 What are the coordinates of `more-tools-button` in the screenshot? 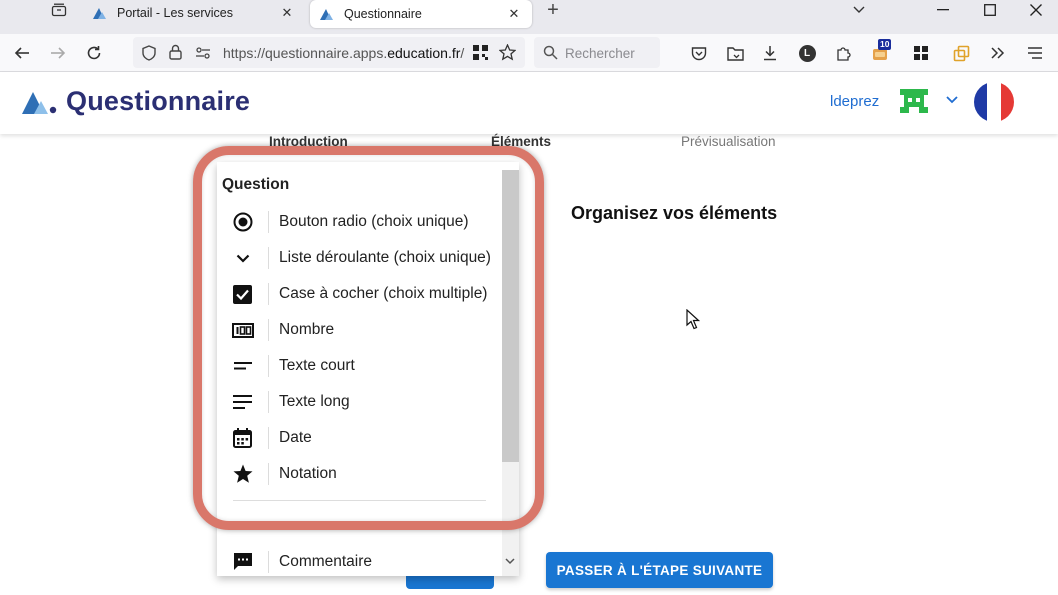 It's located at (998, 53).